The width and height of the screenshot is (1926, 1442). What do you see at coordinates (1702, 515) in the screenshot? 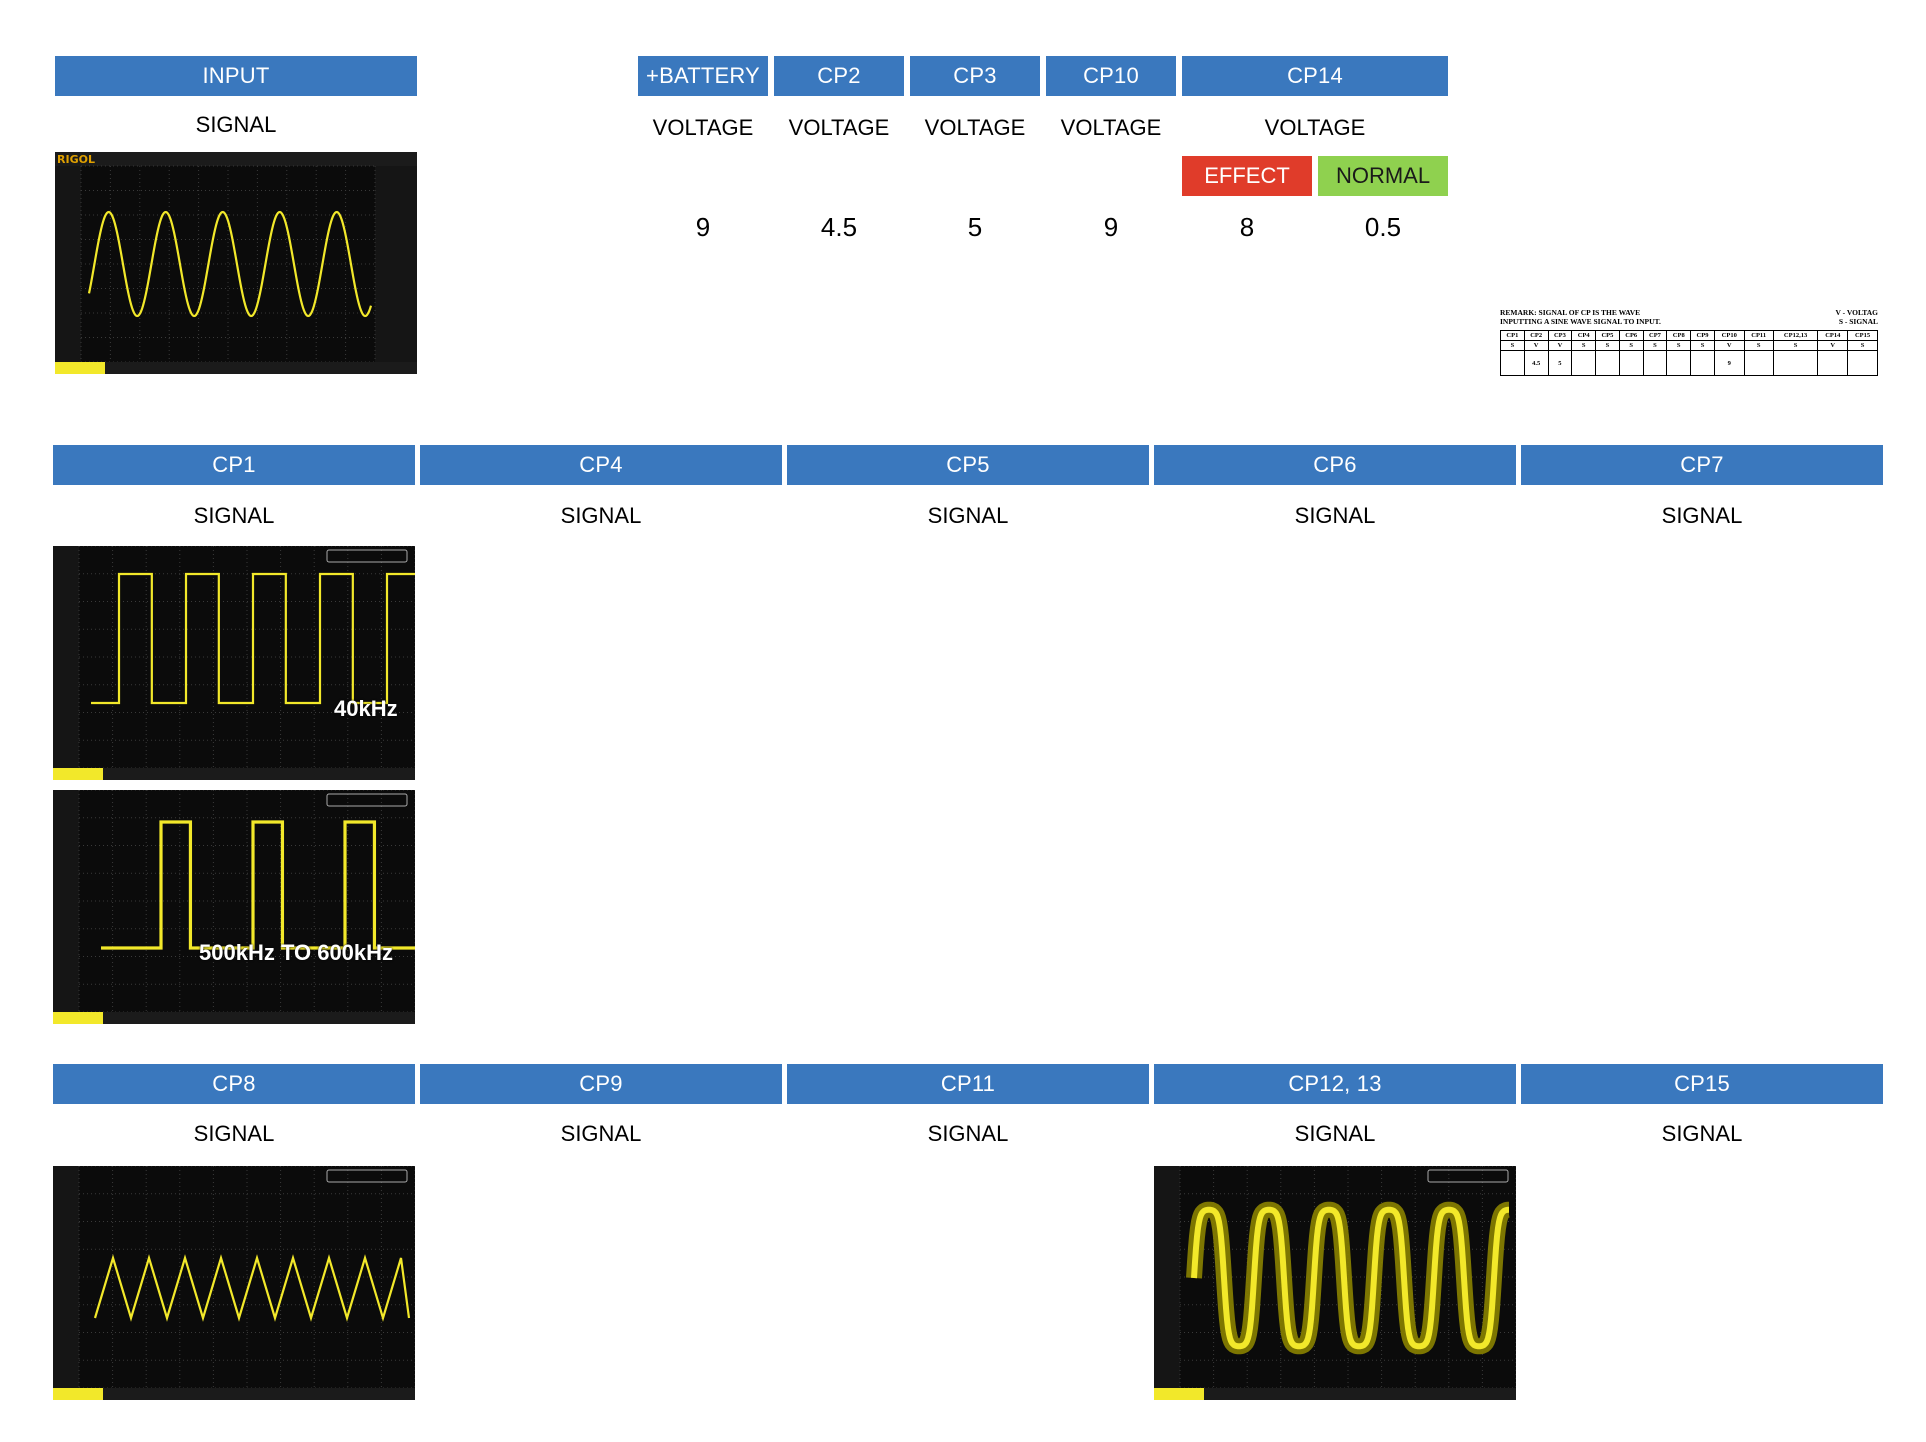
I see `cp7-signal-label: SIGNAL` at bounding box center [1702, 515].